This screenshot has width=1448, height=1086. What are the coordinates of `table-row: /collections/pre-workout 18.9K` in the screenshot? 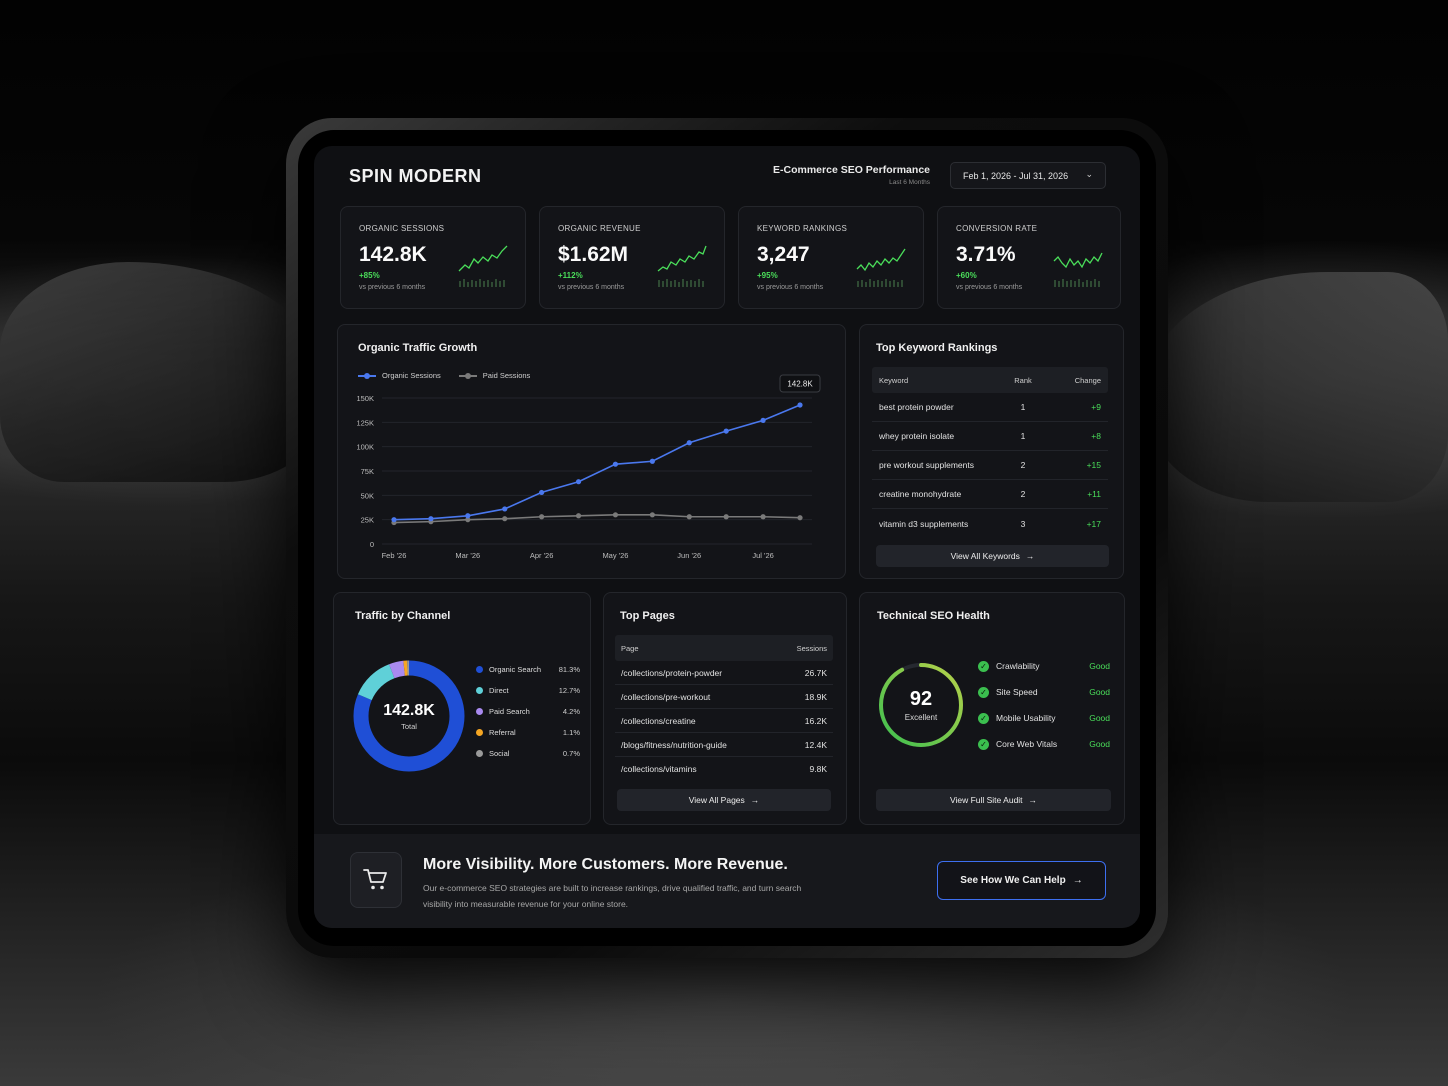 It's located at (724, 697).